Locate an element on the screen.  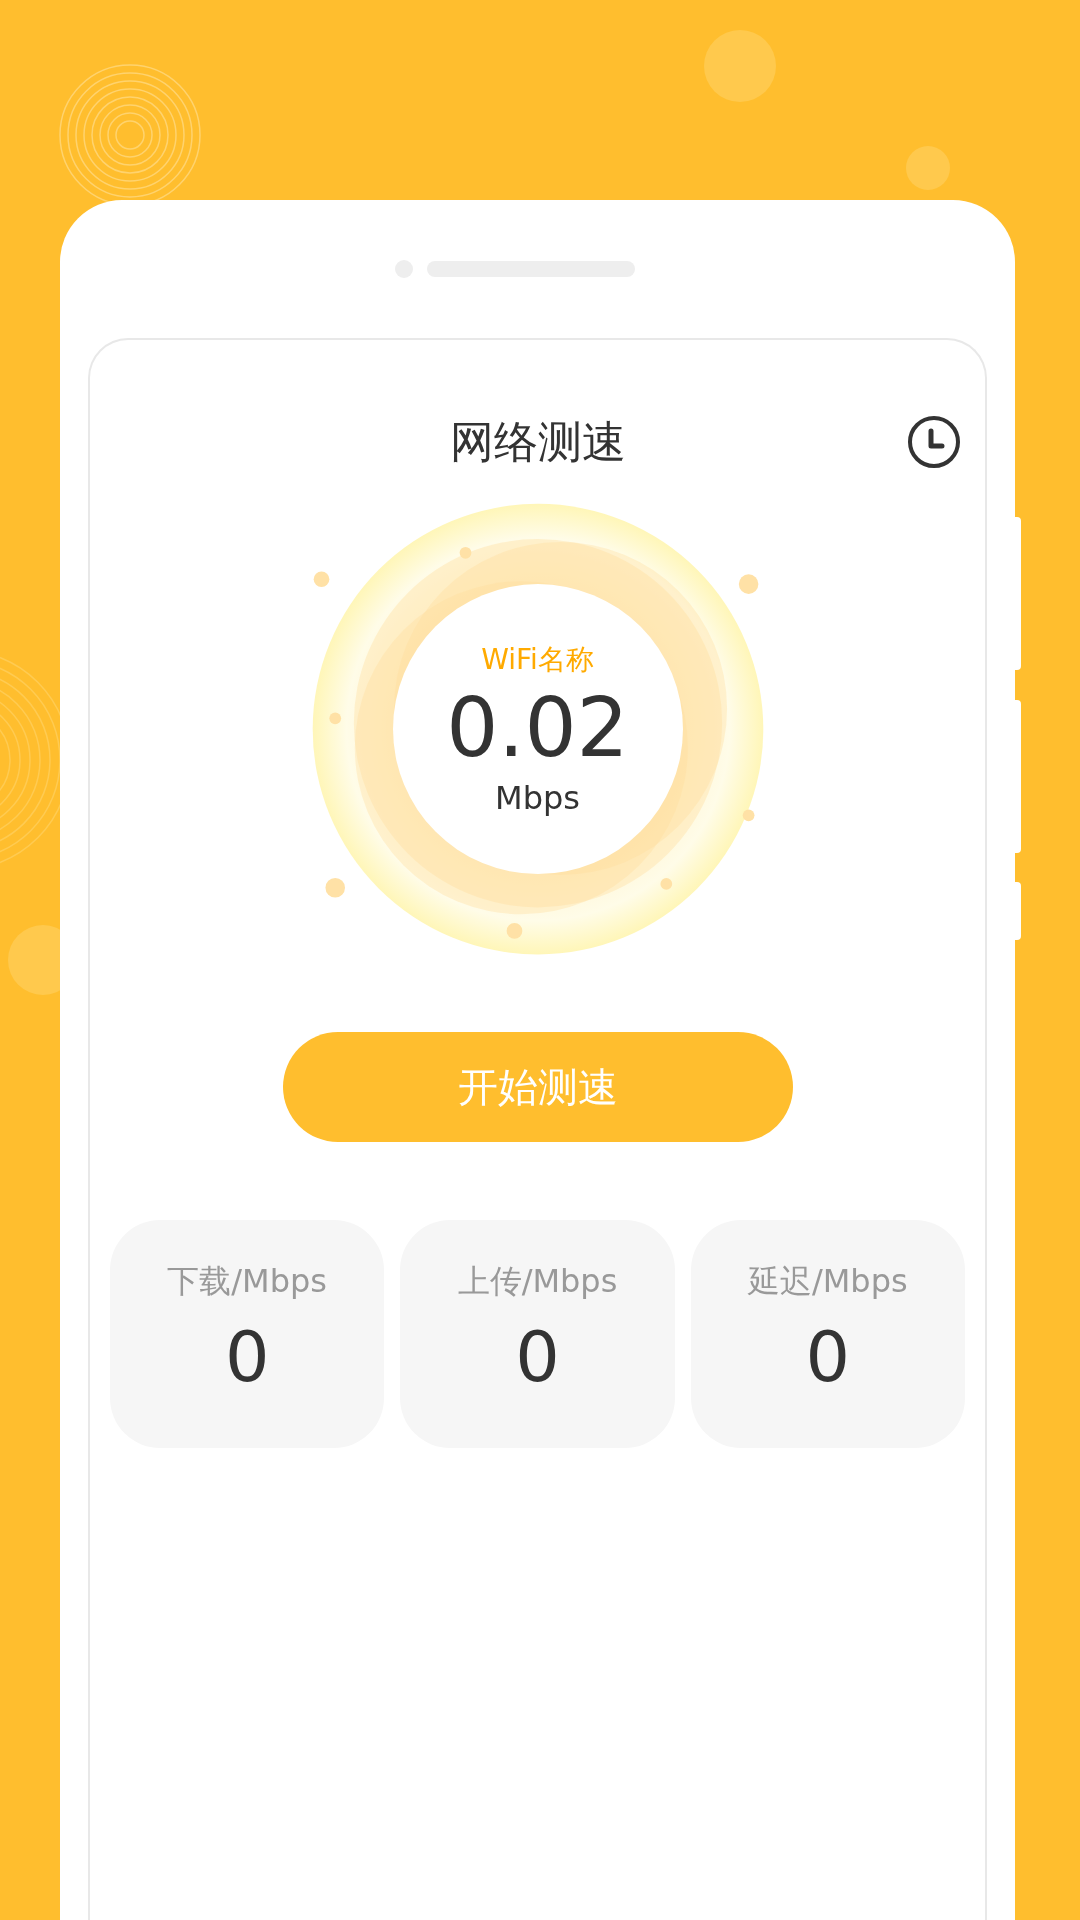
stat-label: 延迟/Mbps is located at coordinates (827, 1281).